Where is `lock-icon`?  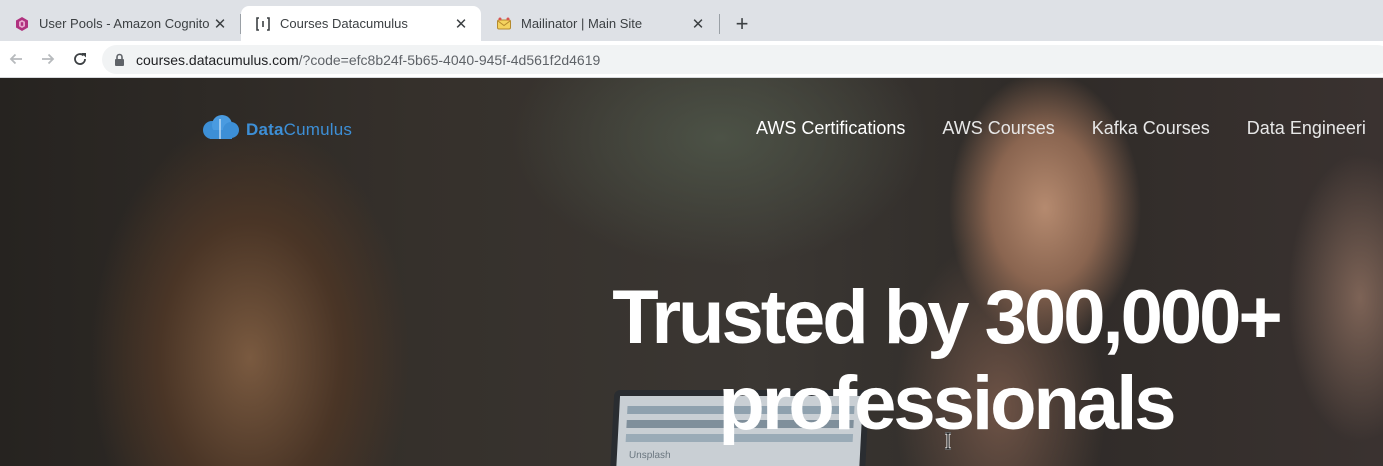 lock-icon is located at coordinates (120, 60).